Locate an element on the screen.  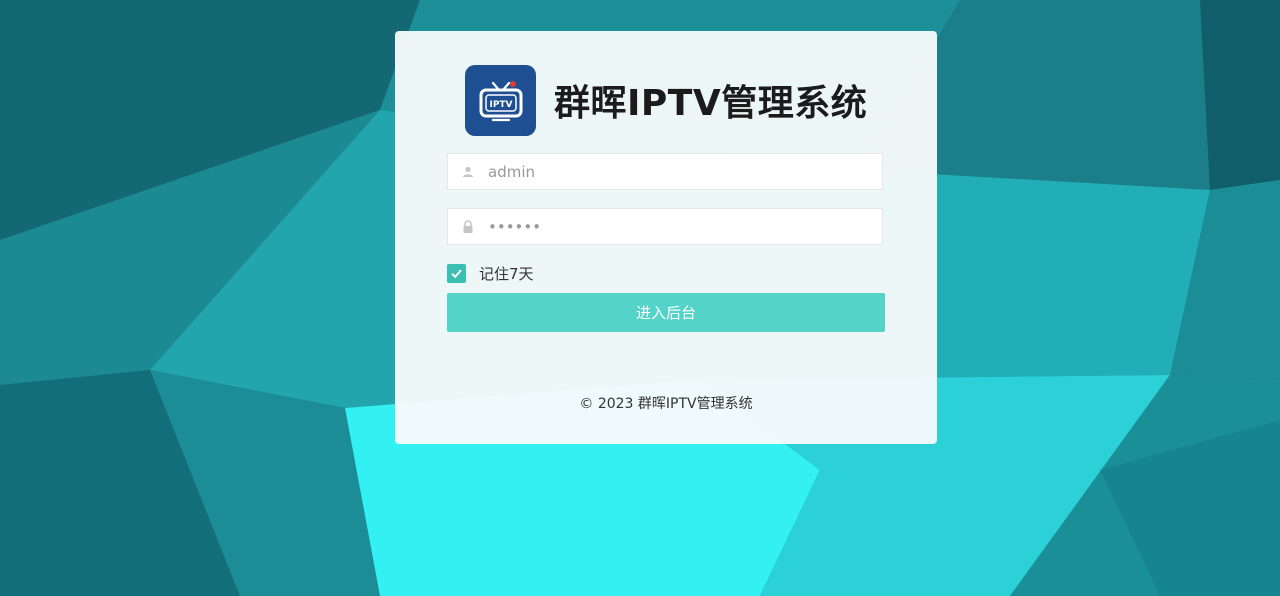
brand-header: IPTV 群晖IPTV管理系统 is located at coordinates (666, 100).